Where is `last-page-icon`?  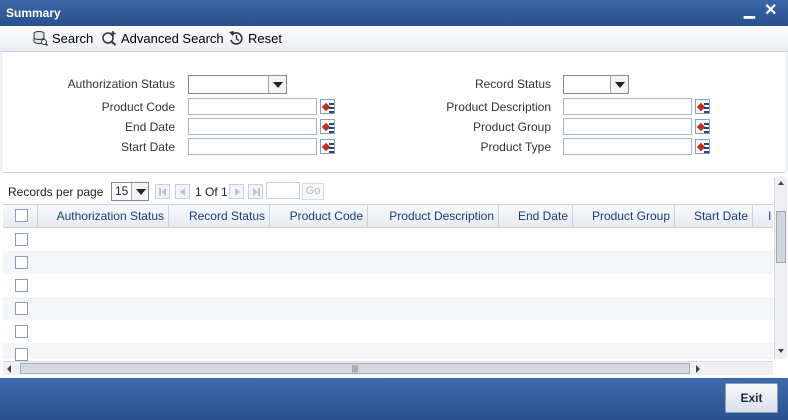
last-page-icon is located at coordinates (255, 191).